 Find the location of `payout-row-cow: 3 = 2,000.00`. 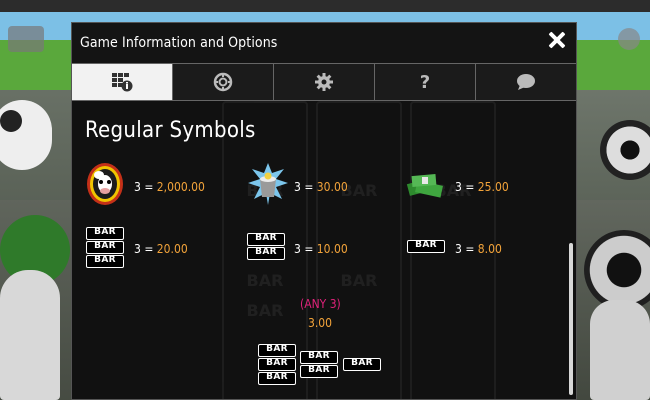

payout-row-cow: 3 = 2,000.00 is located at coordinates (169, 187).